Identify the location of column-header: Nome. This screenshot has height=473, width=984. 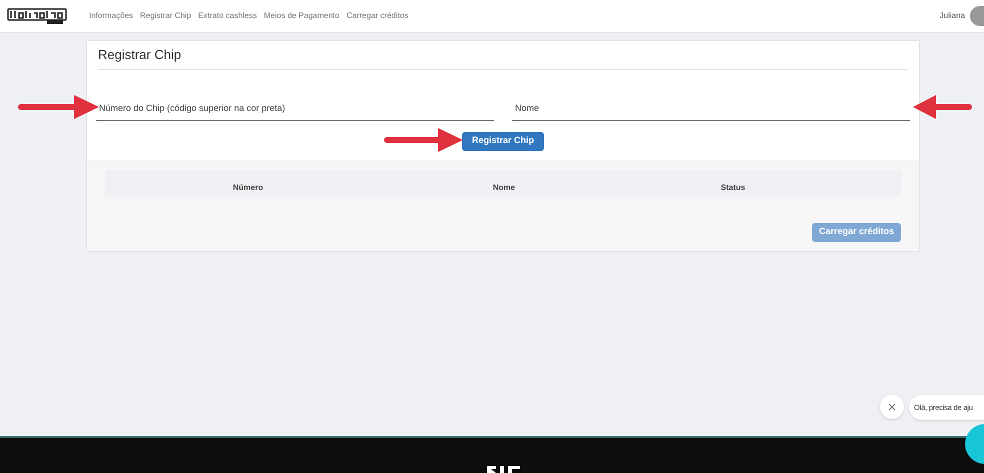
(504, 188).